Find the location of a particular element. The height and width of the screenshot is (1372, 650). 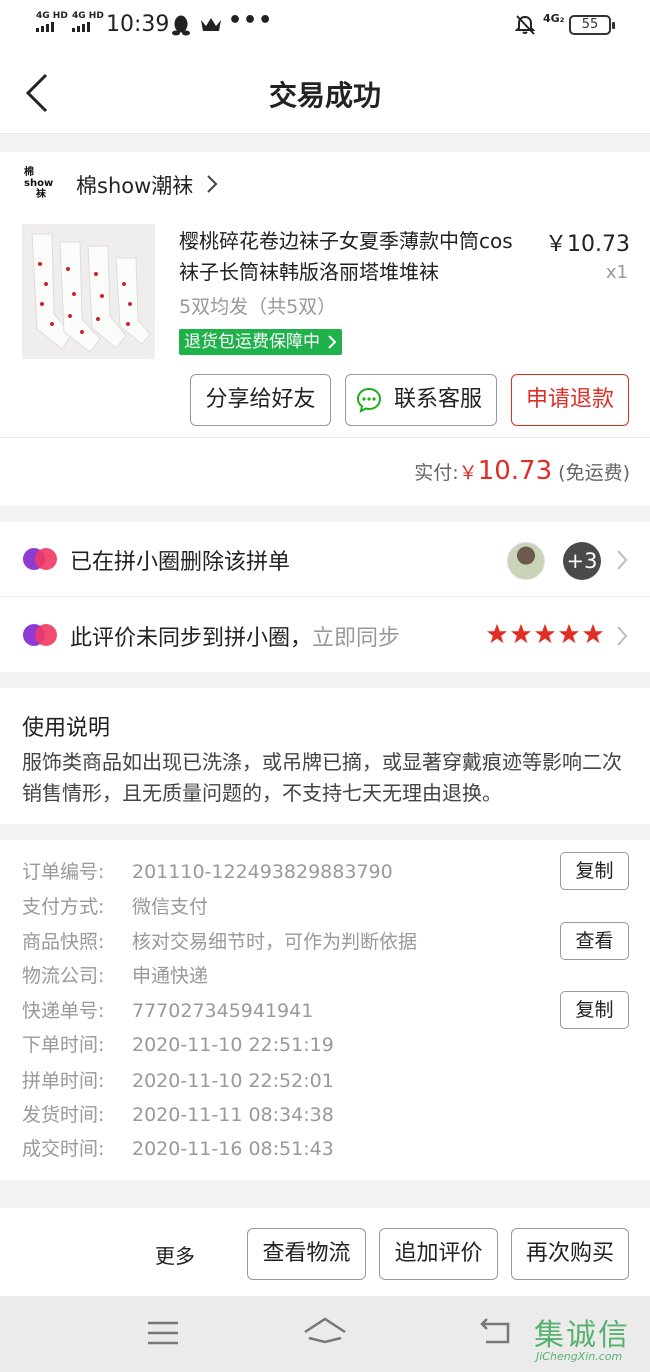

divider is located at coordinates (325, 437).